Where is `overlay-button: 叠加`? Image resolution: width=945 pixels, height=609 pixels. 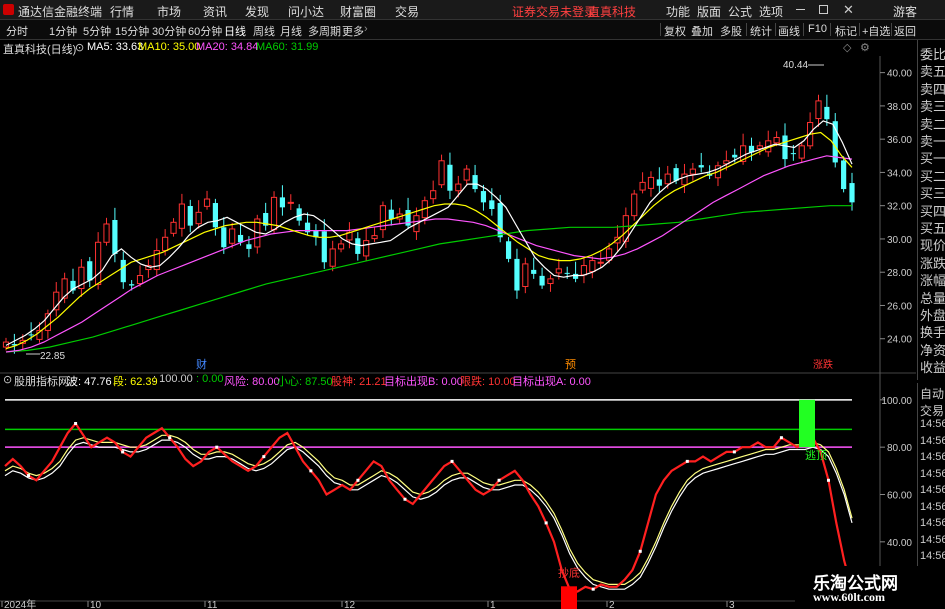 overlay-button: 叠加 is located at coordinates (702, 31).